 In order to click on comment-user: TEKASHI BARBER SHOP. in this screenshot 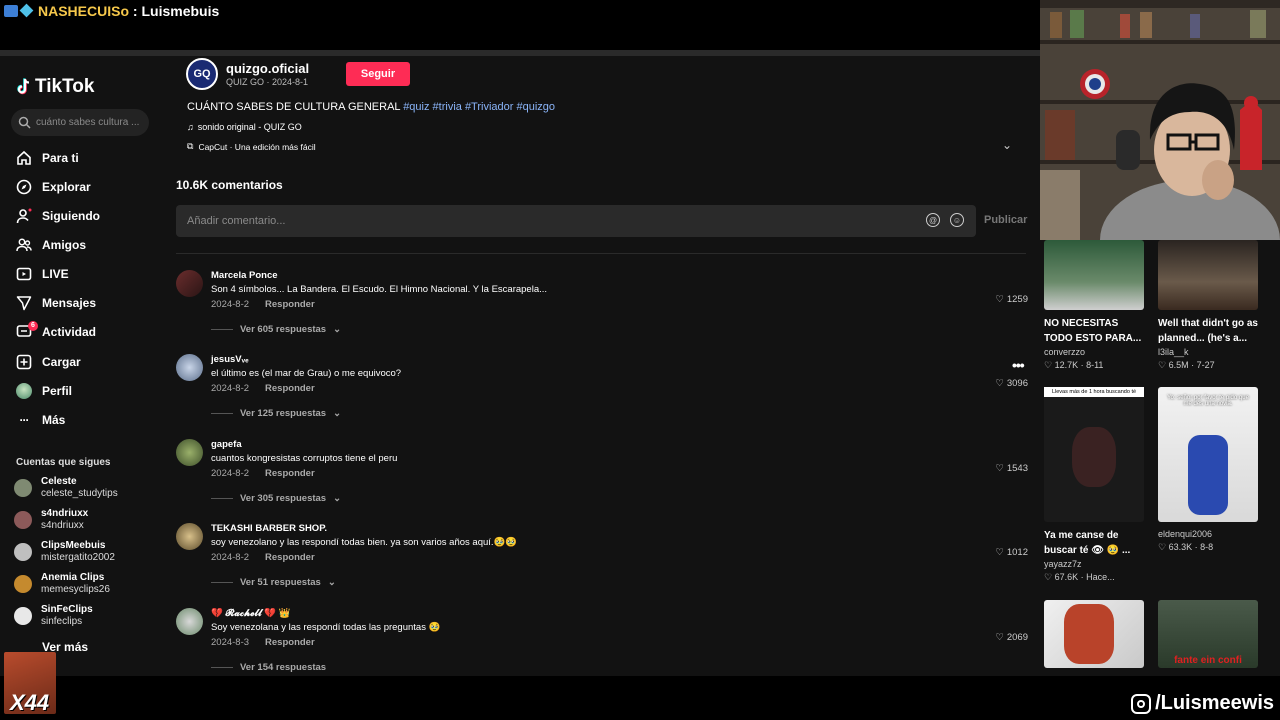, I will do `click(269, 528)`.